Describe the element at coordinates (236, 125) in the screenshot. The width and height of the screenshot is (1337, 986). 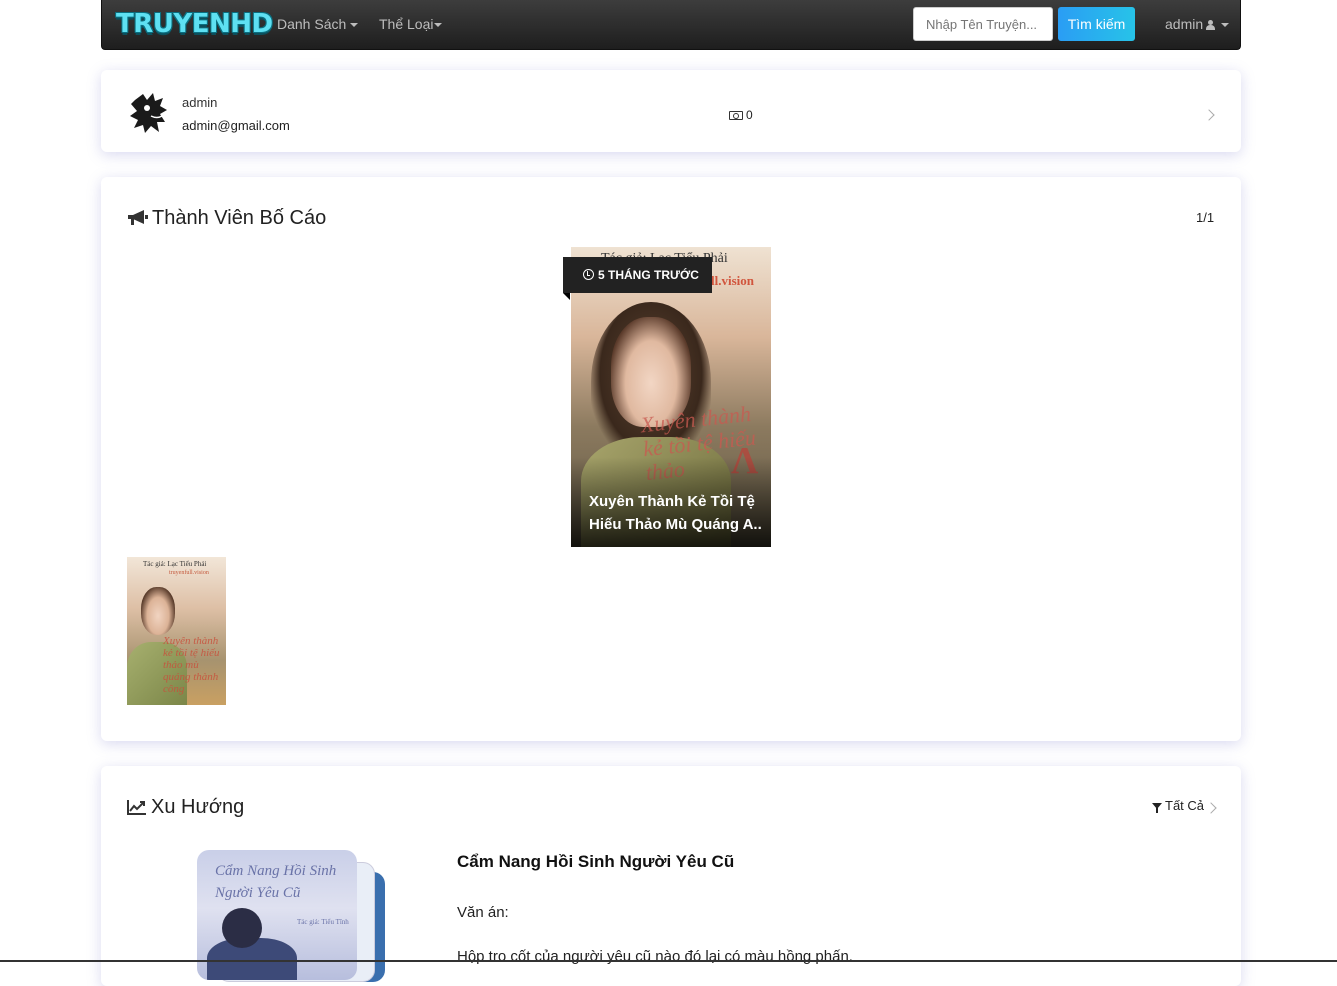
I see `profile-email: admin@gmail.com` at that location.